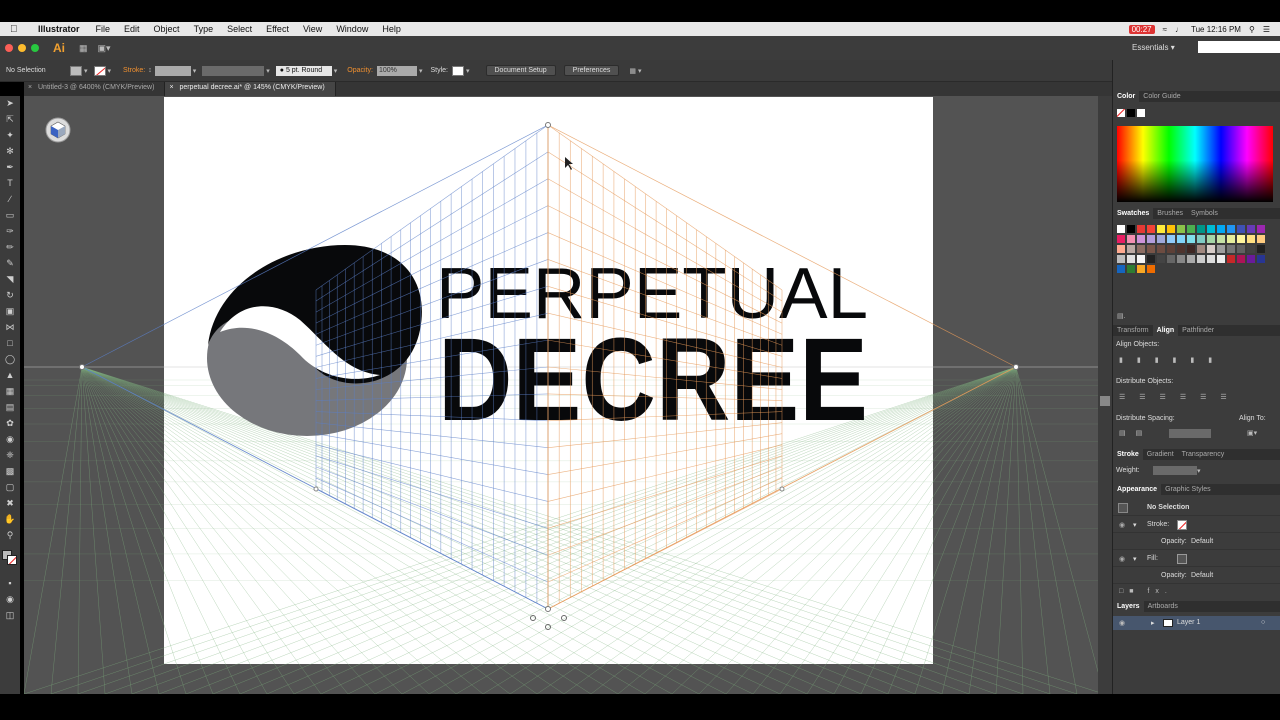 Image resolution: width=1280 pixels, height=720 pixels. I want to click on none-swatch, so click(1121, 113).